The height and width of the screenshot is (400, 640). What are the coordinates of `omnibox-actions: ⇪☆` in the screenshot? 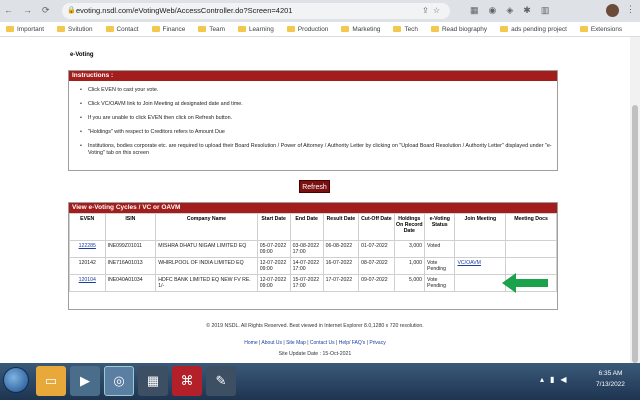 It's located at (433, 11).